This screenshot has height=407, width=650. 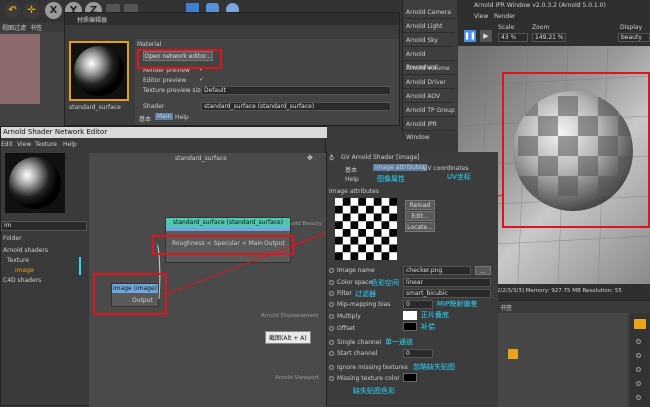 What do you see at coordinates (201, 79) in the screenshot?
I see `editor-preview-check: ✓` at bounding box center [201, 79].